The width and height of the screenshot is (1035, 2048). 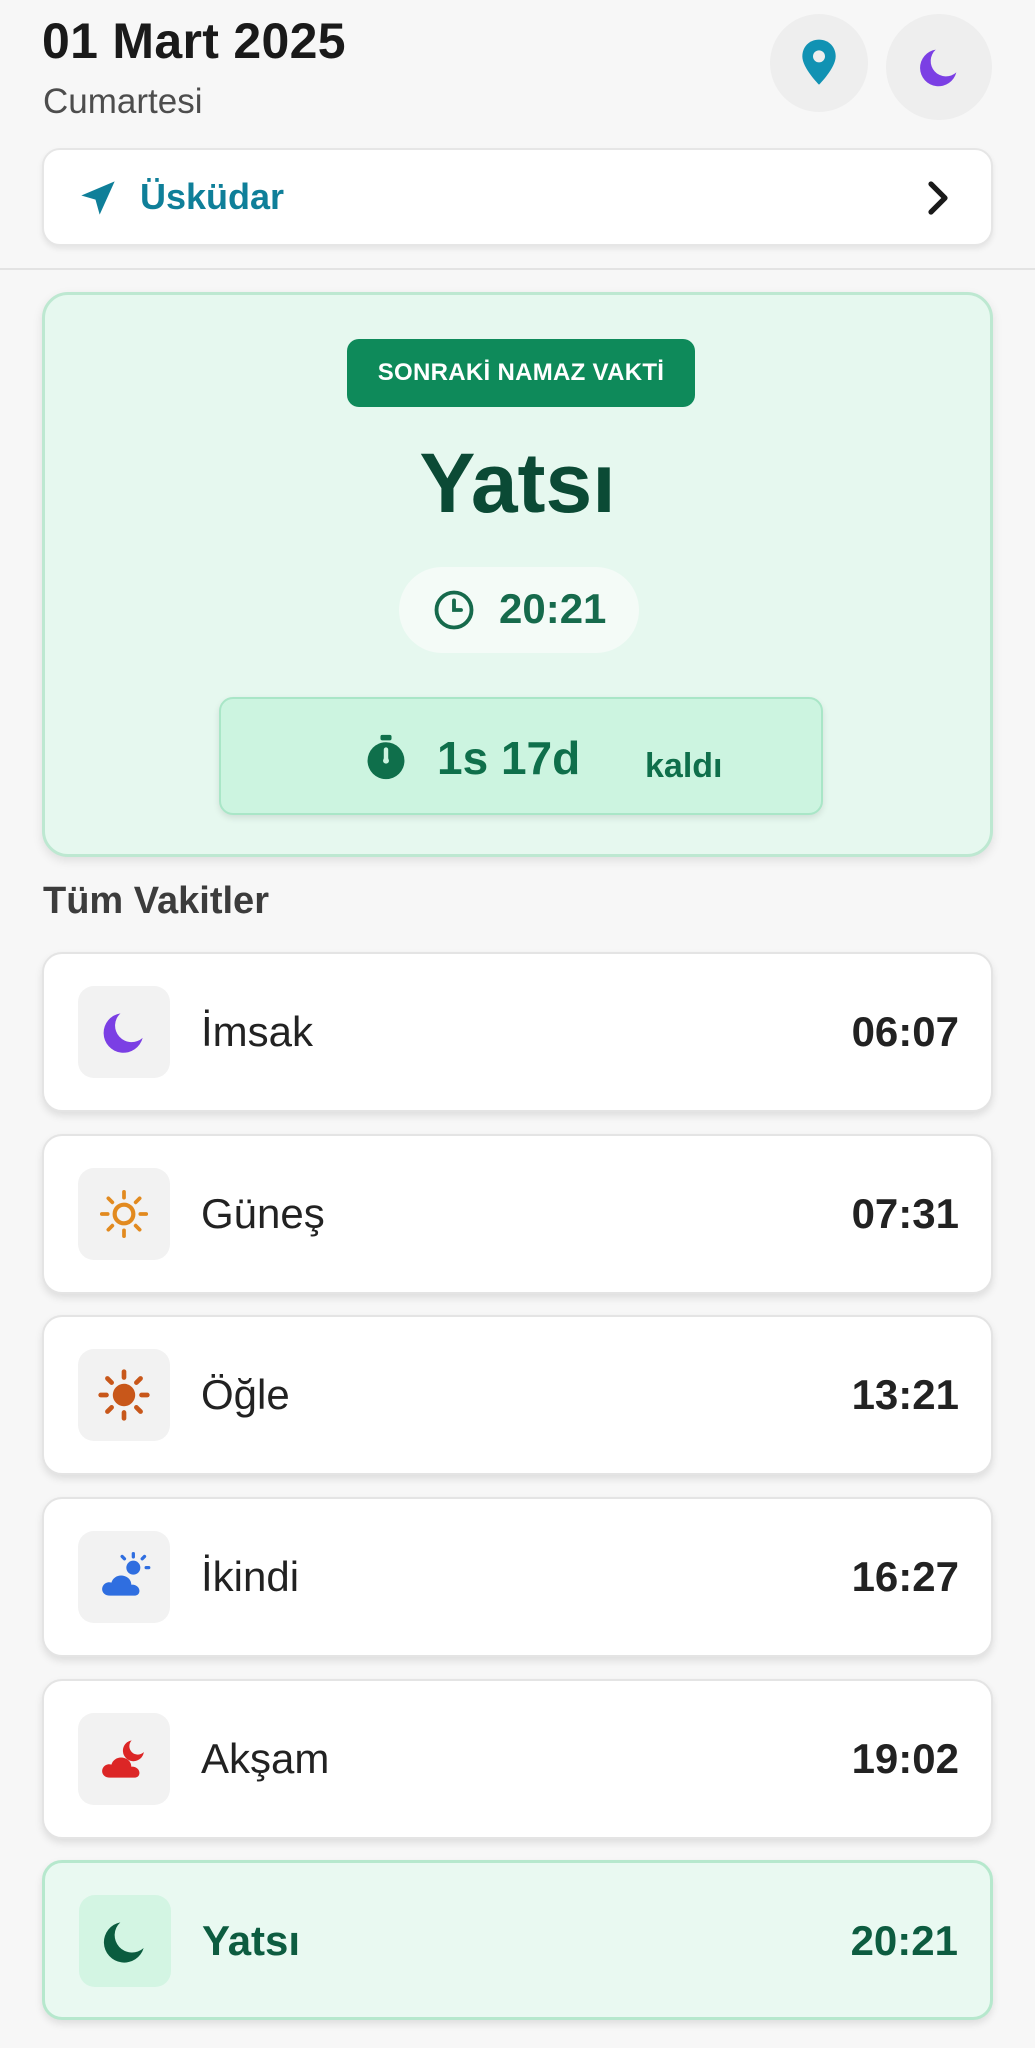 I want to click on prayer-time: 13:21, so click(x=905, y=1394).